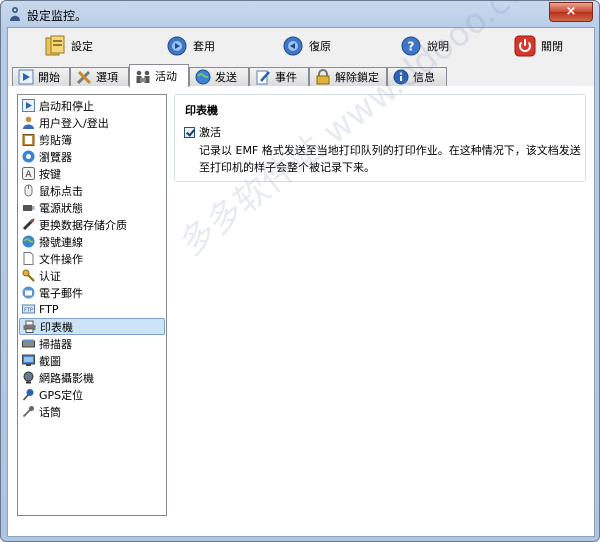 The width and height of the screenshot is (600, 542). Describe the element at coordinates (28, 360) in the screenshot. I see `screenshot-icon` at that location.